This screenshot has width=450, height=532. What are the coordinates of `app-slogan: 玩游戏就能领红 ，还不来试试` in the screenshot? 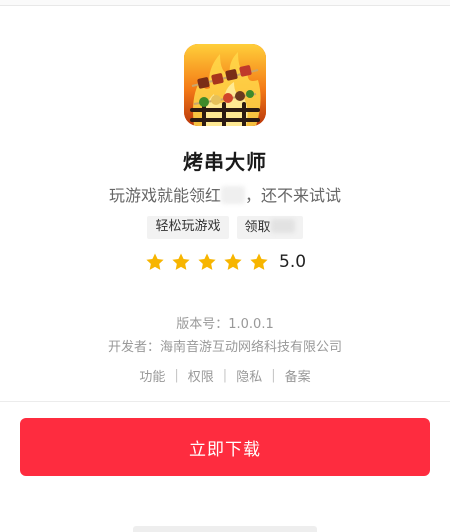 It's located at (225, 194).